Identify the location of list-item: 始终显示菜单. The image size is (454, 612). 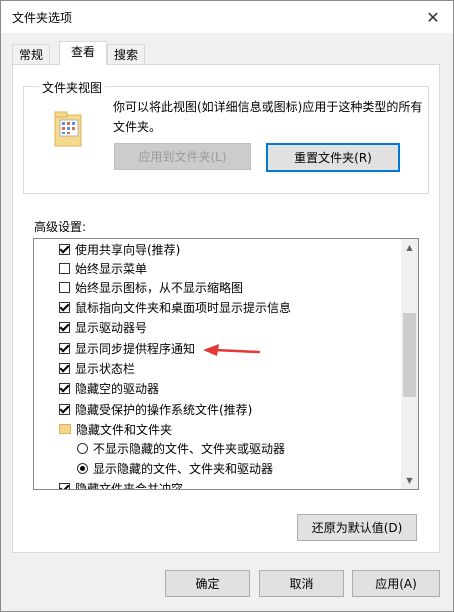
(103, 268).